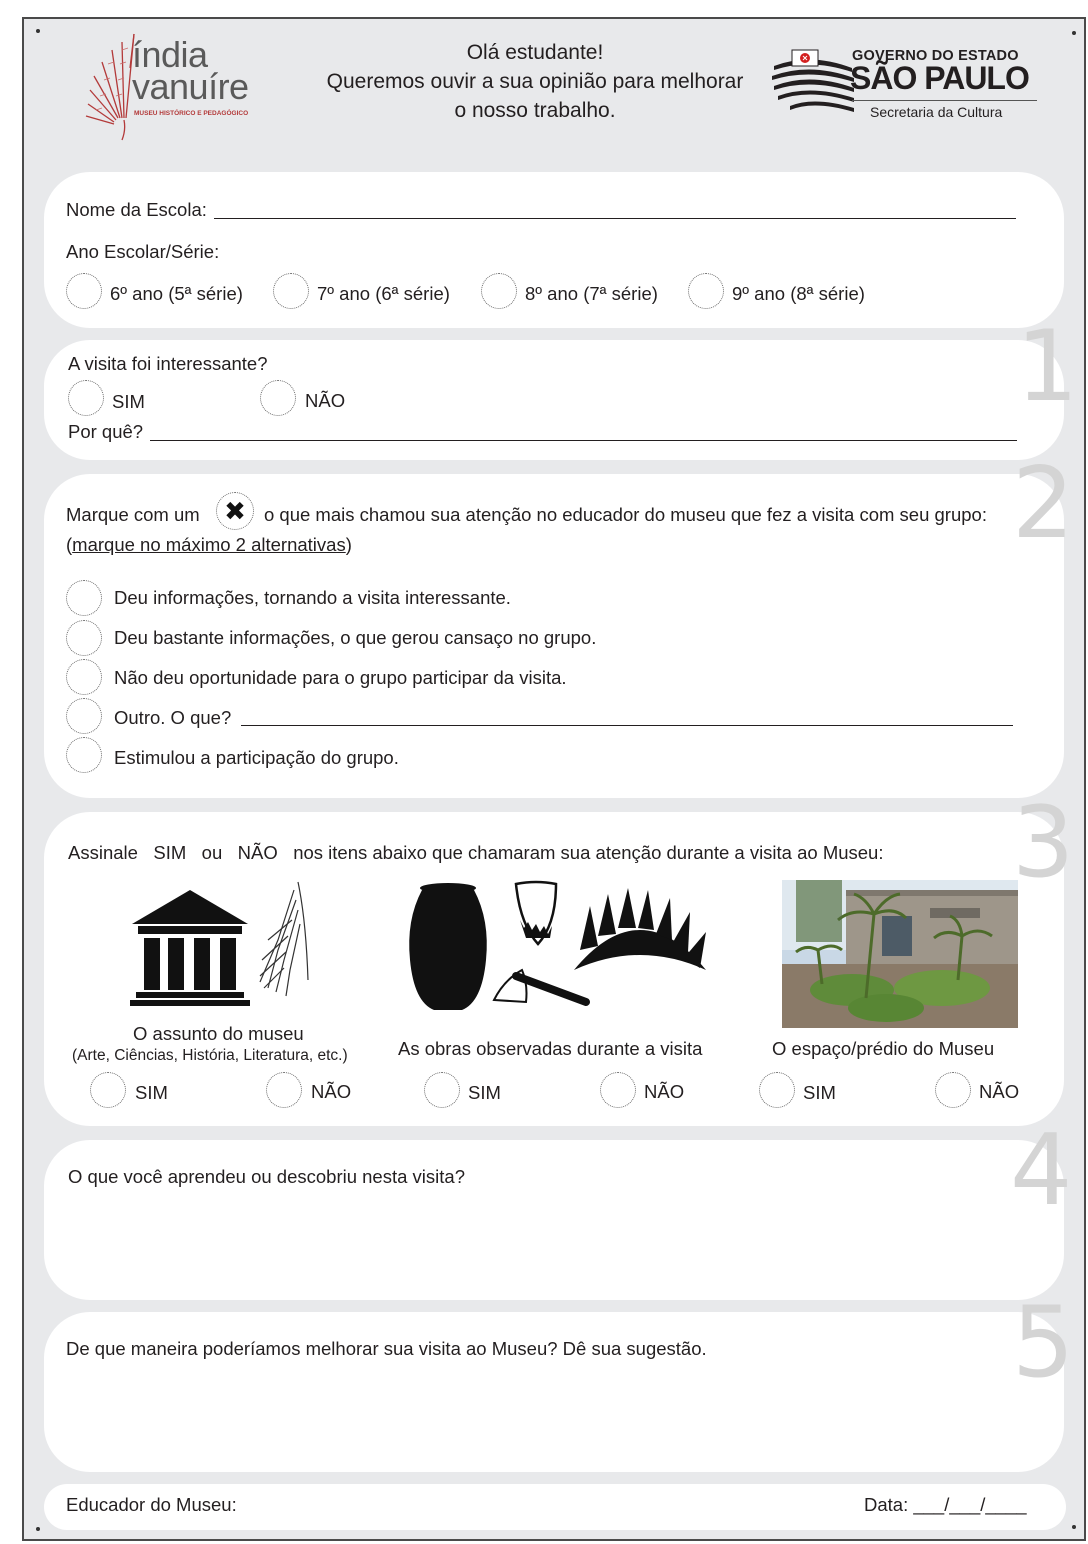  I want to click on greeting-line3: o nosso trabalho., so click(535, 110).